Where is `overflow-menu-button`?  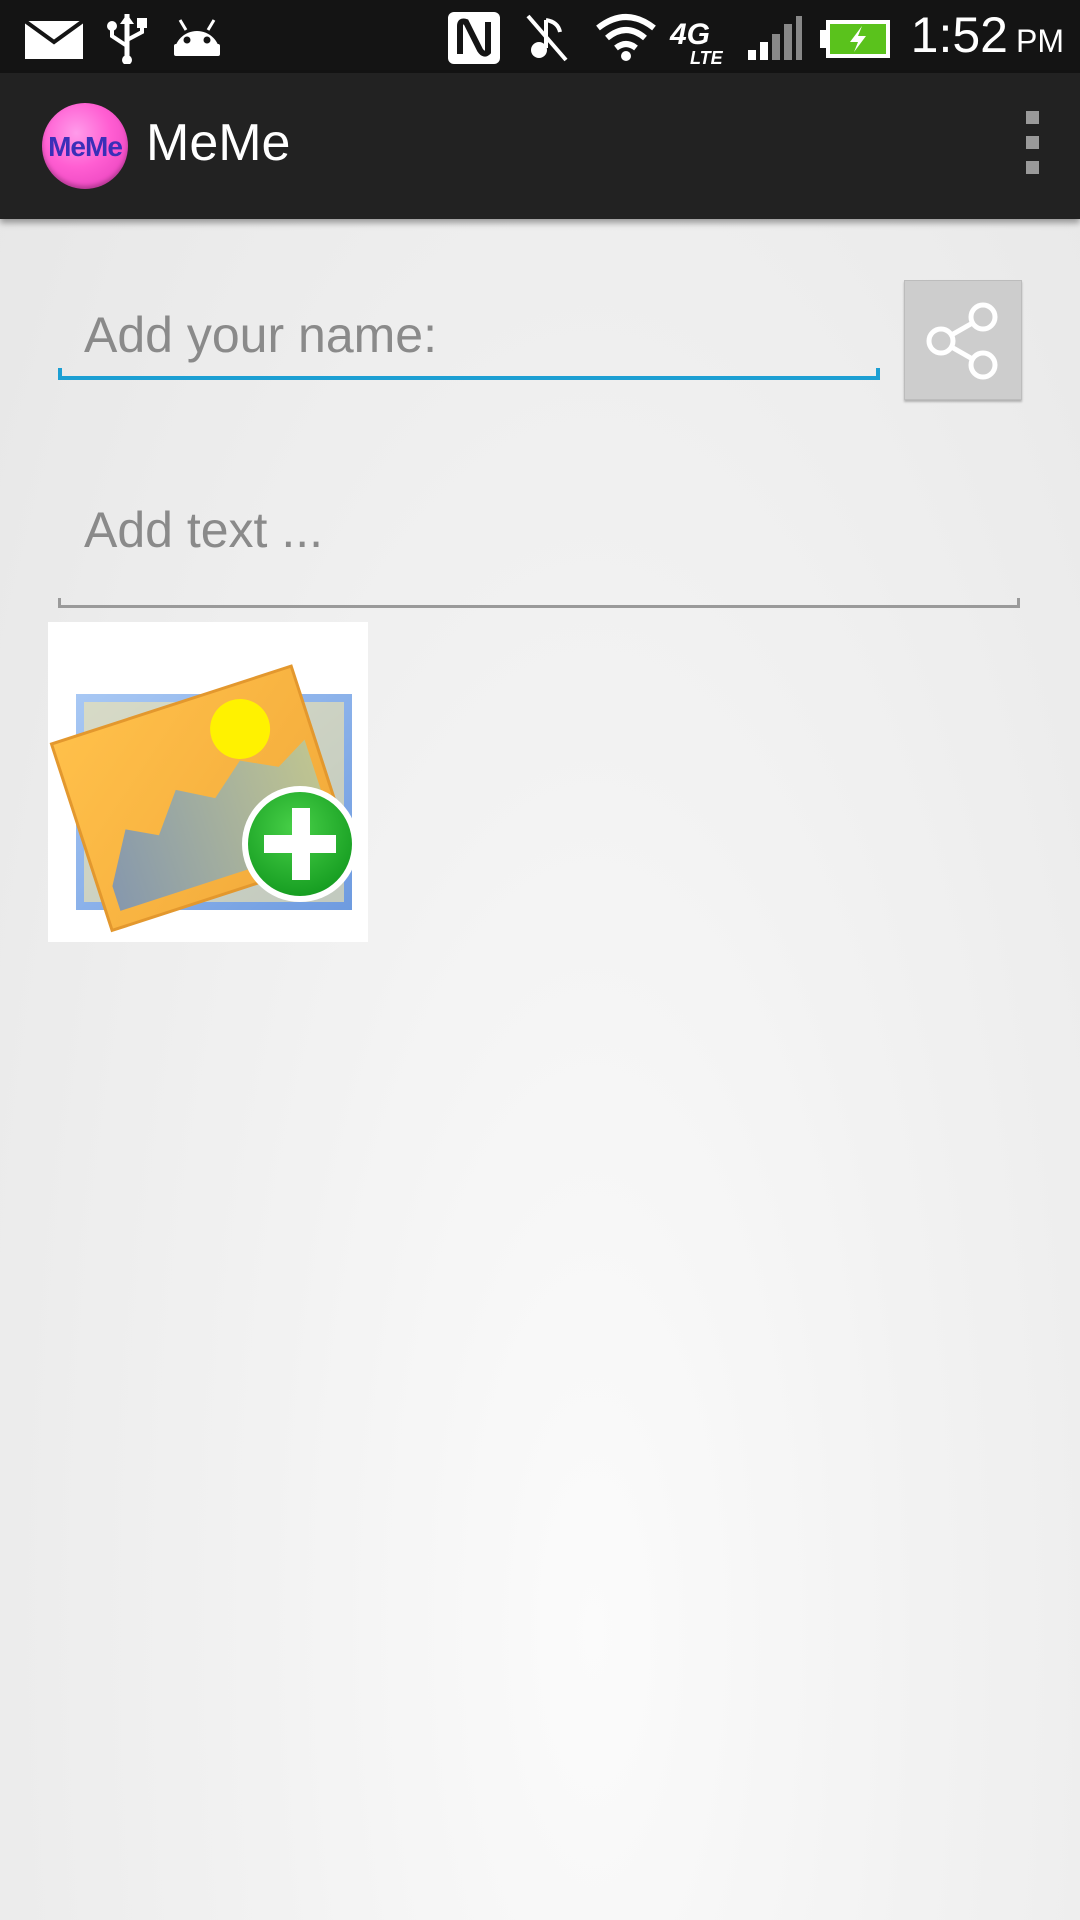 overflow-menu-button is located at coordinates (1032, 146).